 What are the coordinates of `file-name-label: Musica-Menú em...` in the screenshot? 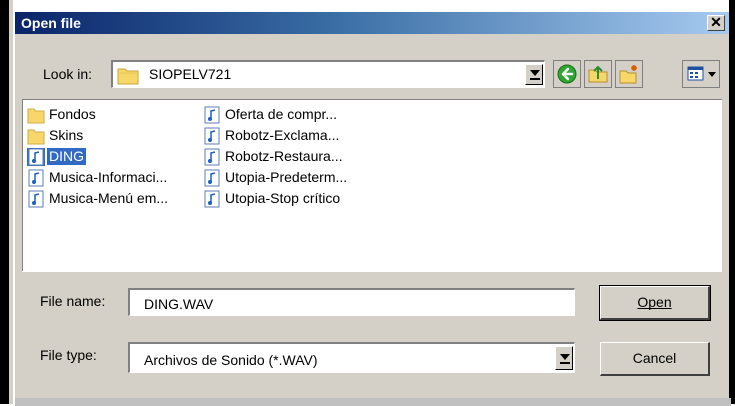 It's located at (109, 198).